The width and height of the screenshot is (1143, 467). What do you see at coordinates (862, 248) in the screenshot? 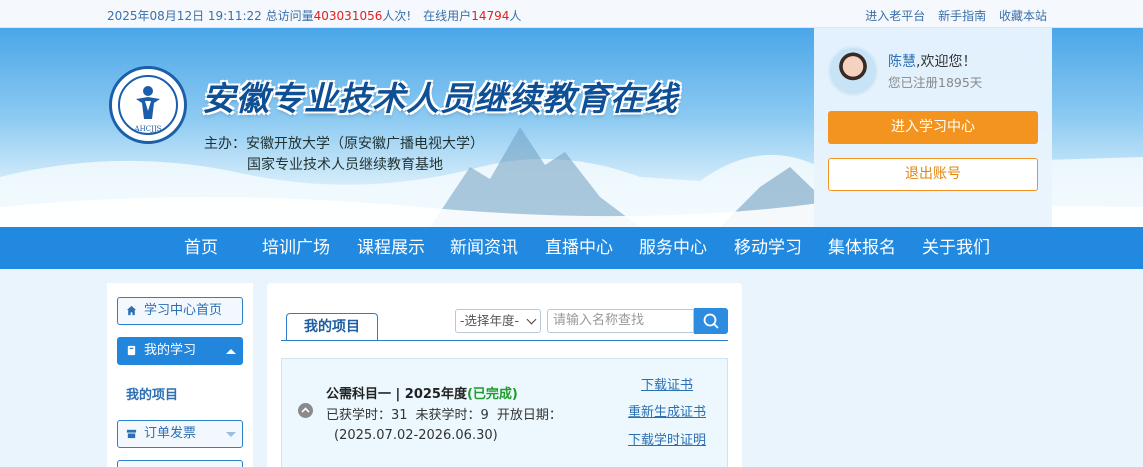
I see `nav-item-group-signup: 集体报名` at bounding box center [862, 248].